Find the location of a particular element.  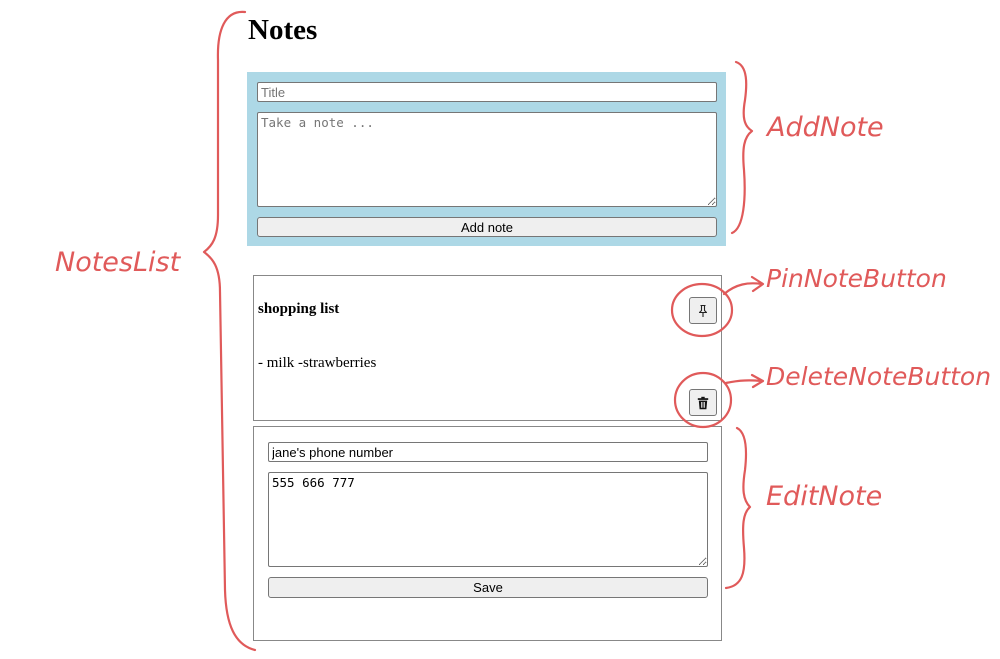

delete-note-button is located at coordinates (703, 402).